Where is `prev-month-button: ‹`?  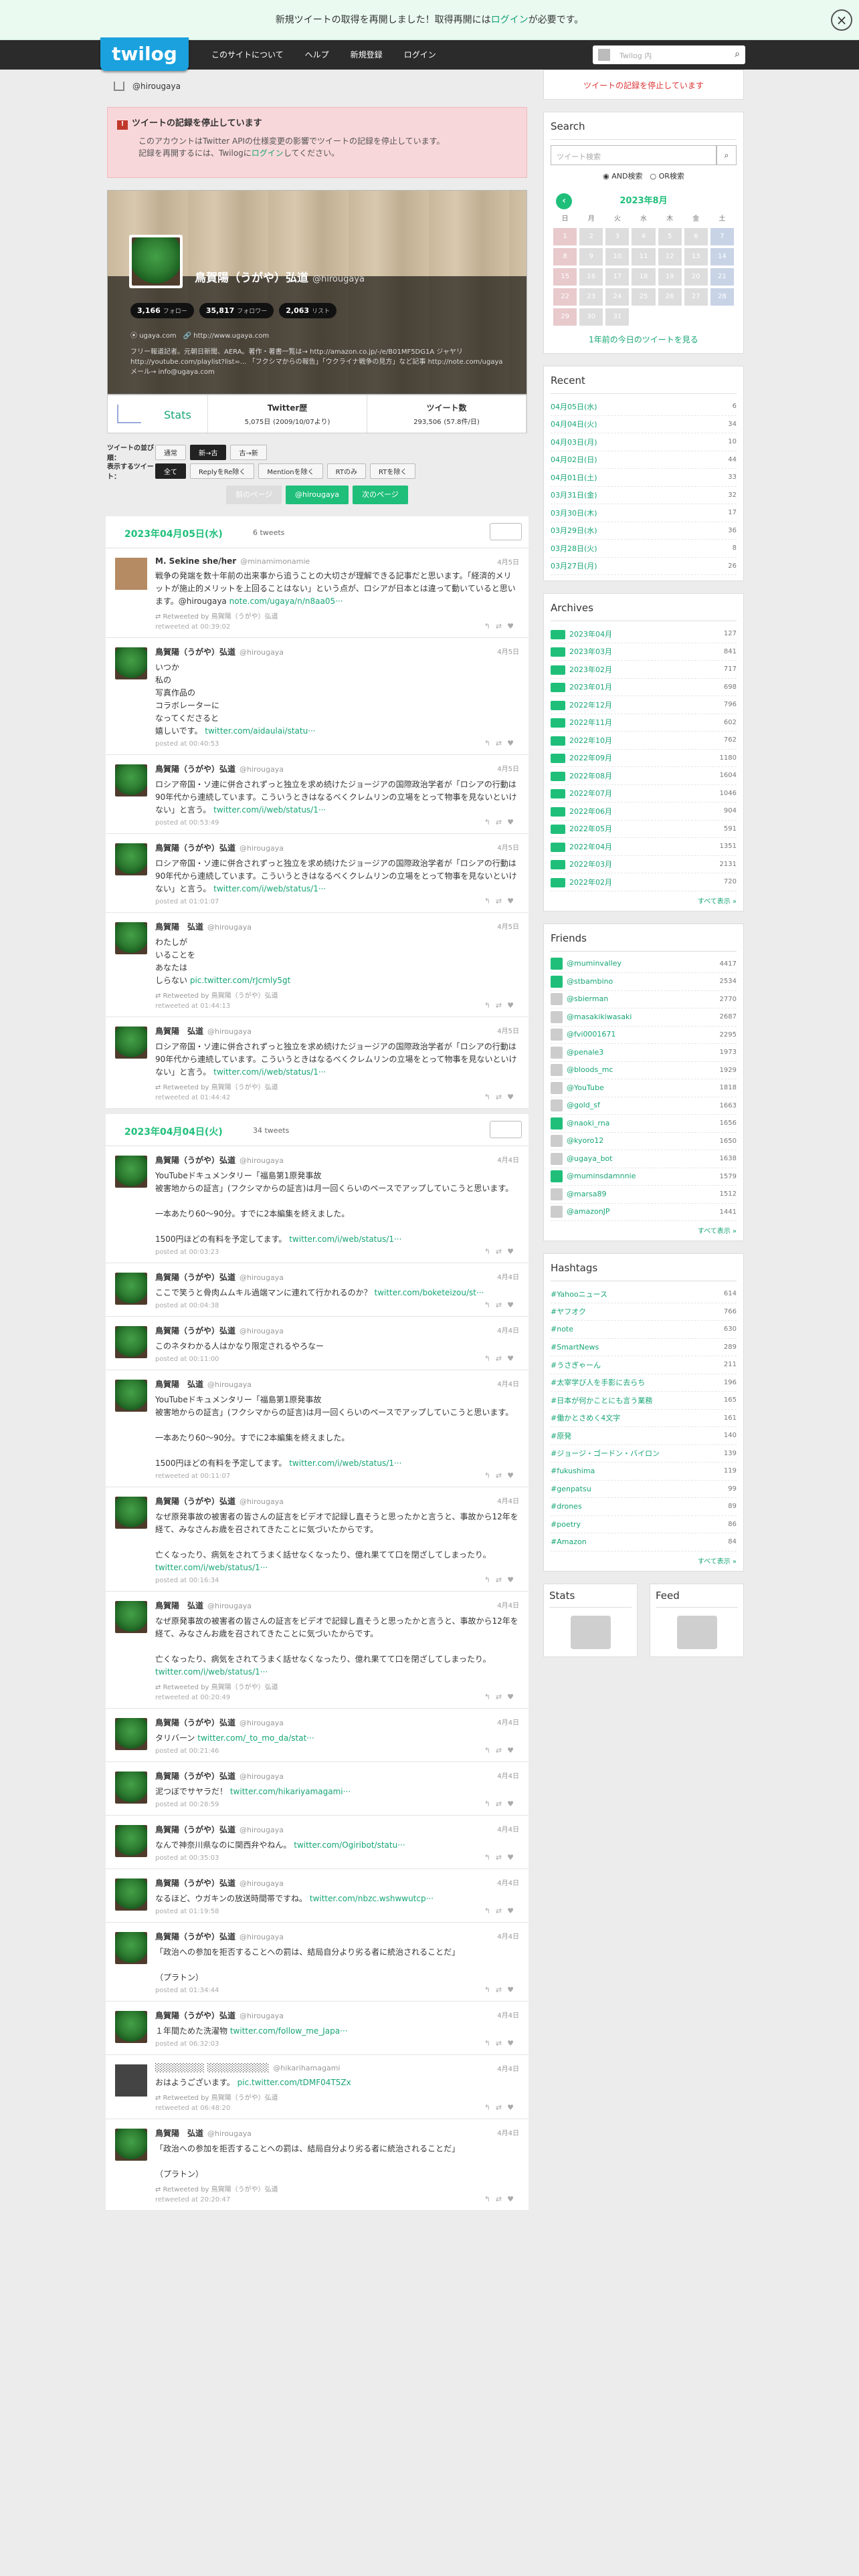 prev-month-button: ‹ is located at coordinates (564, 201).